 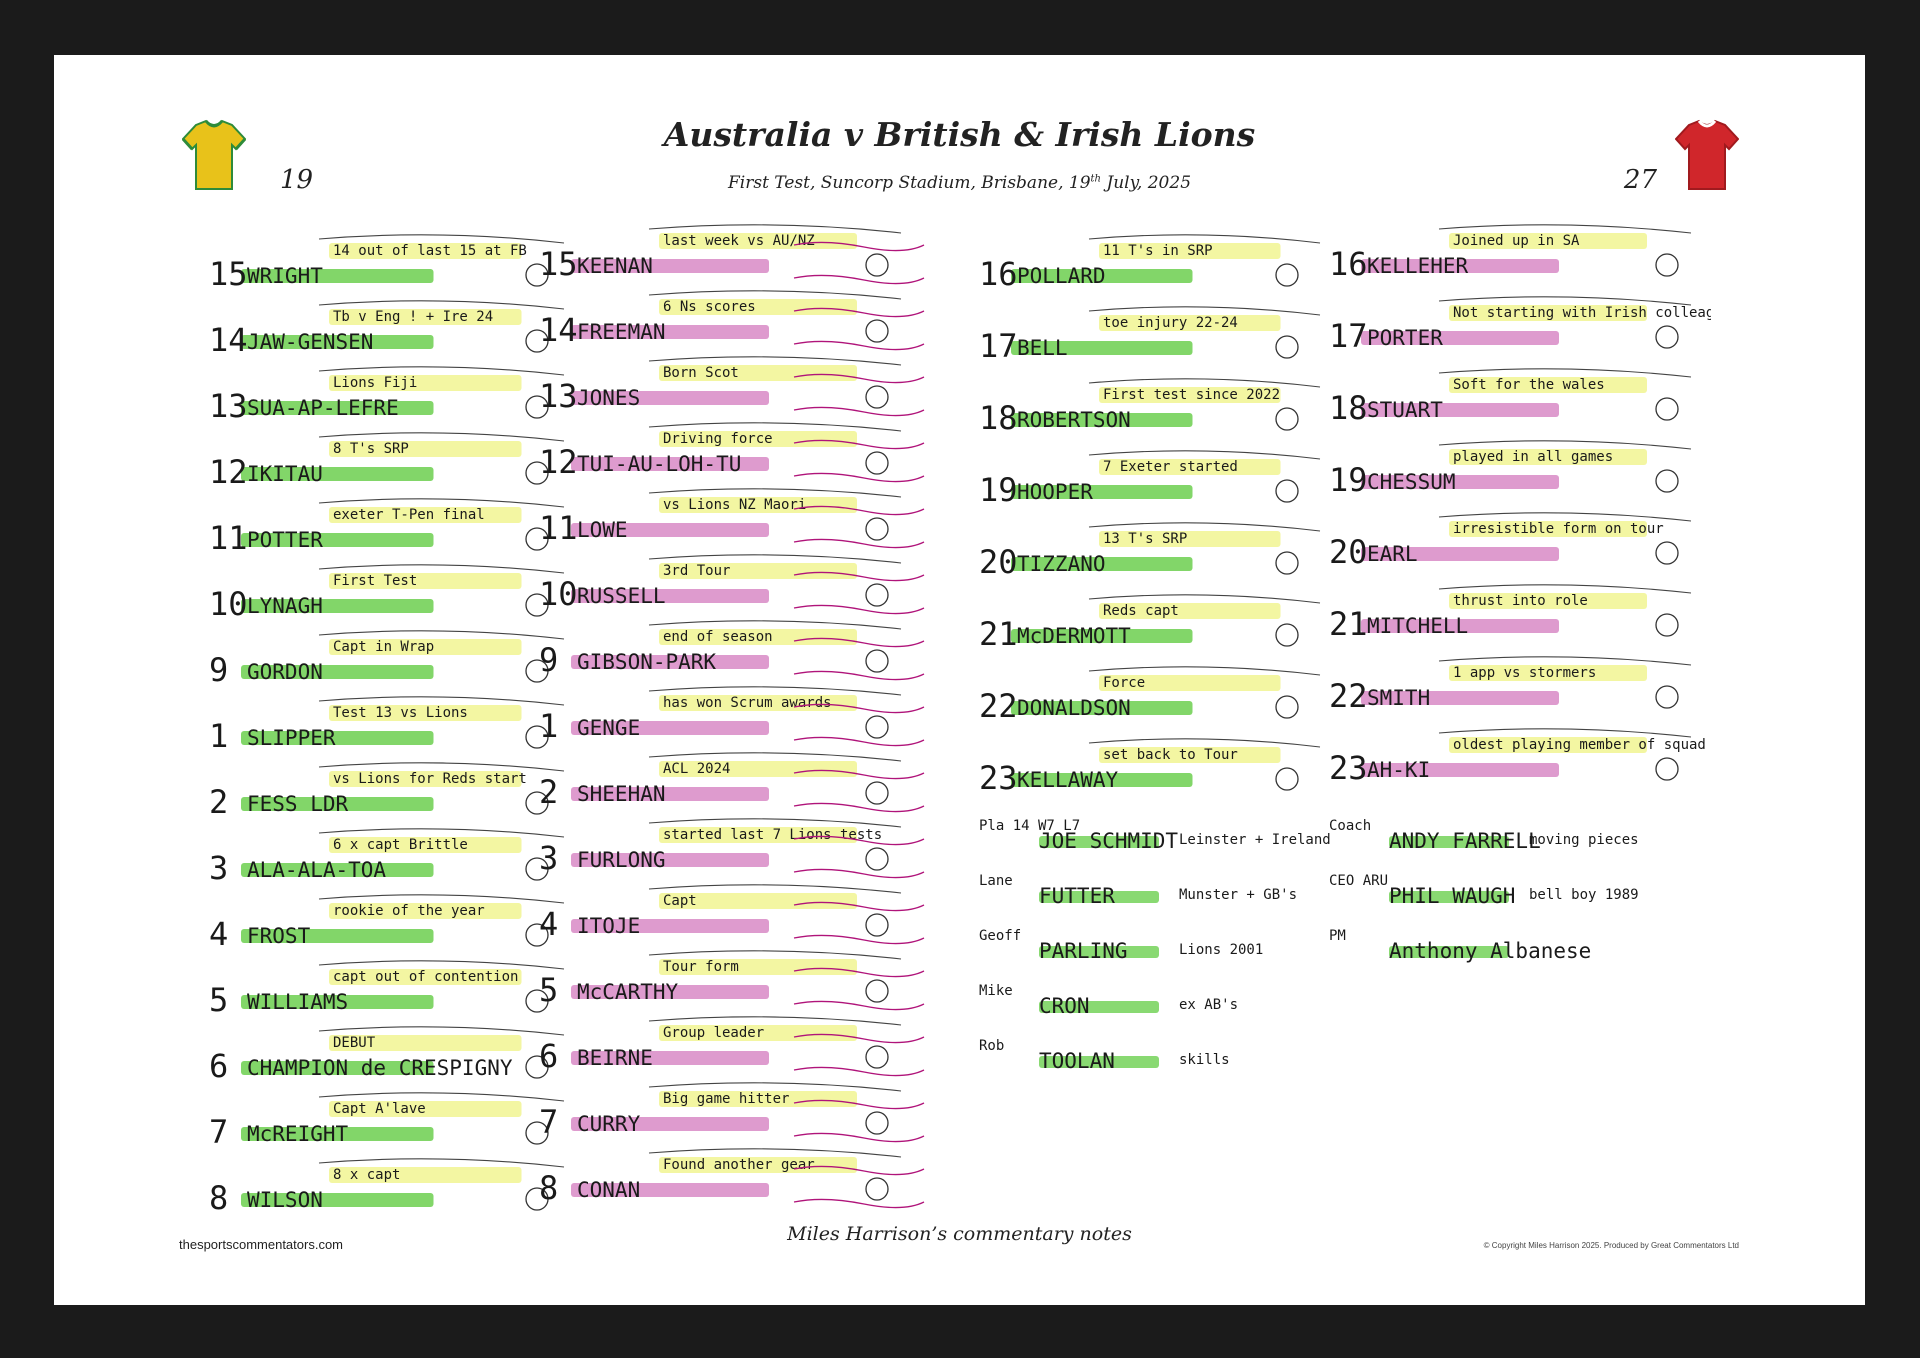 What do you see at coordinates (218, 670) in the screenshot?
I see `aus-player-shirt-number: 9` at bounding box center [218, 670].